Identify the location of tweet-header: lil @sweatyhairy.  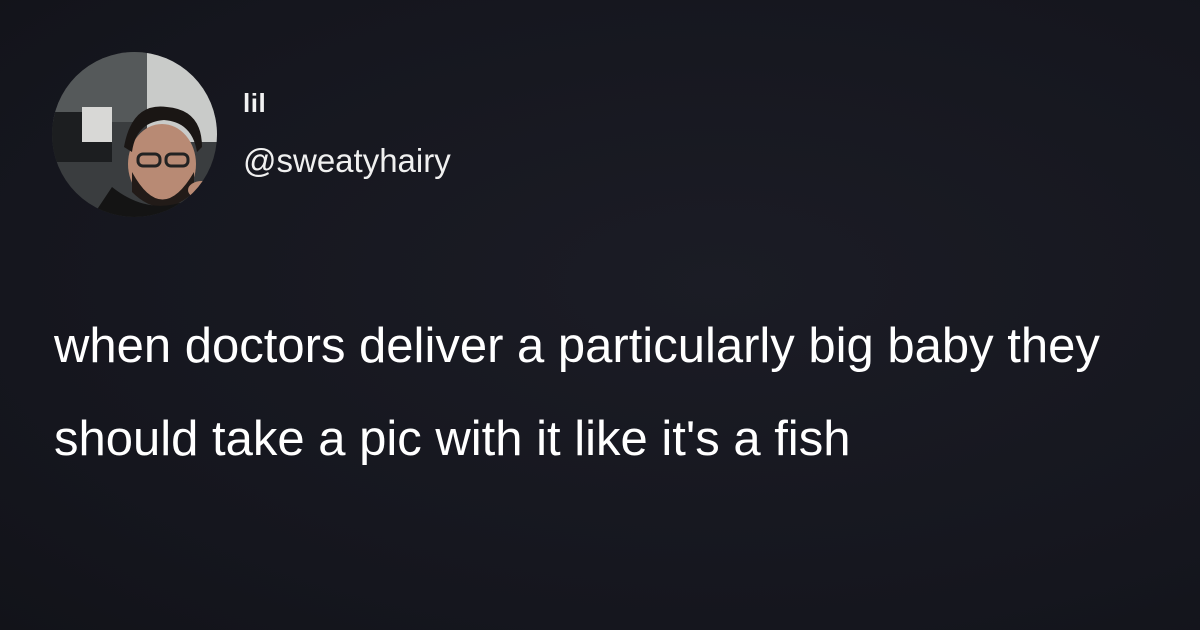
(251, 134).